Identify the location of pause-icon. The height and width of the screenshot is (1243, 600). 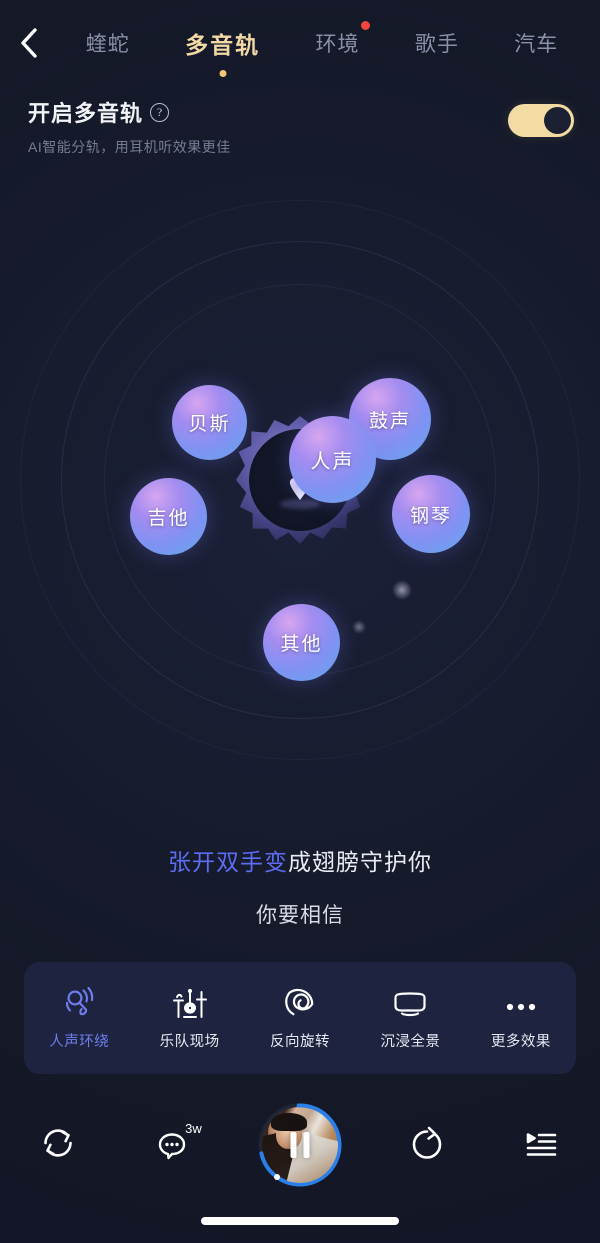
(300, 1145).